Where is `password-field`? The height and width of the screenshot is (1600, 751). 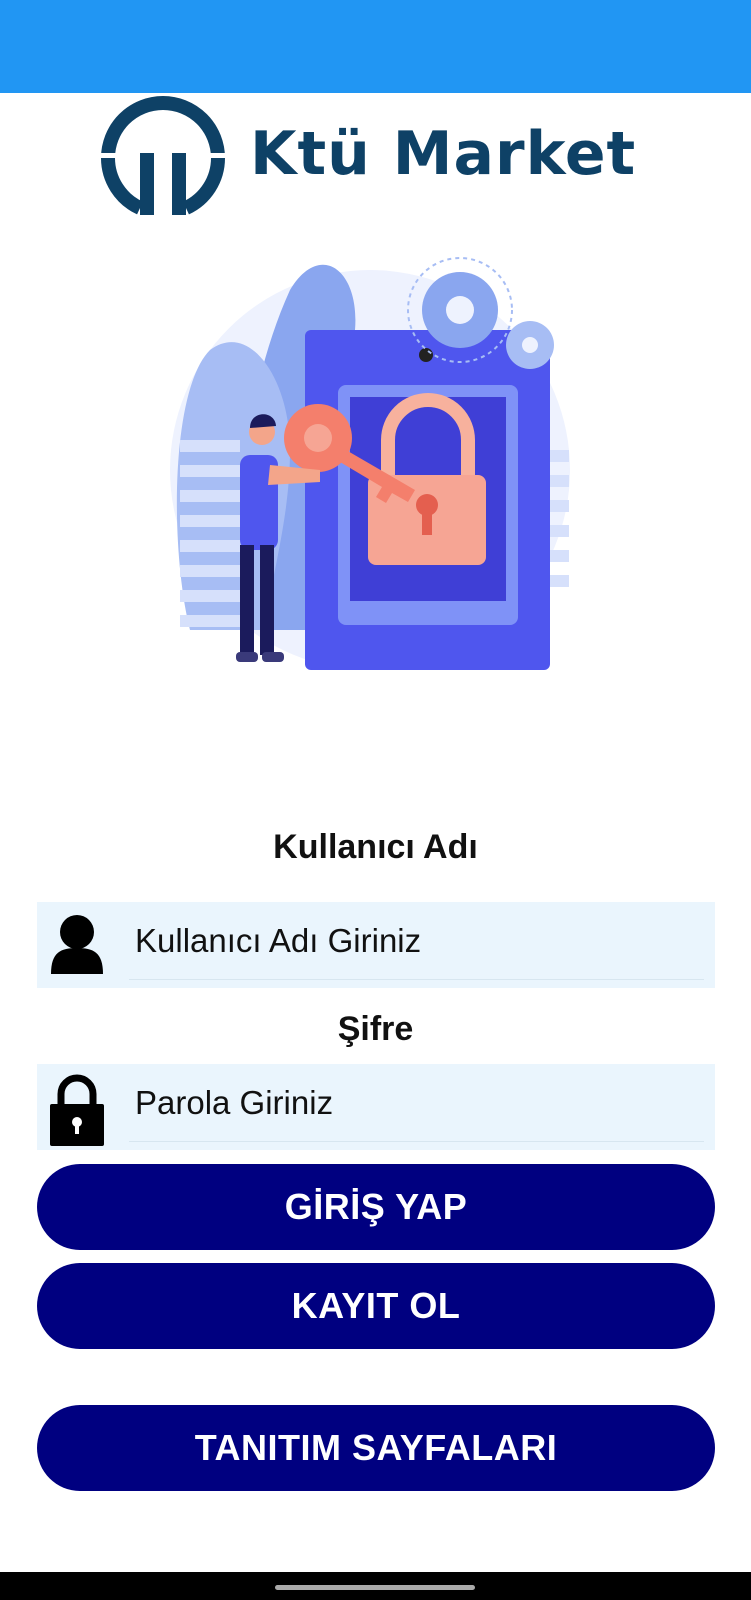 password-field is located at coordinates (376, 1107).